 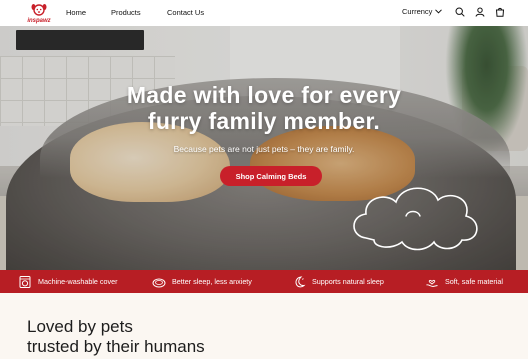 What do you see at coordinates (126, 12) in the screenshot?
I see `nav-products: Products` at bounding box center [126, 12].